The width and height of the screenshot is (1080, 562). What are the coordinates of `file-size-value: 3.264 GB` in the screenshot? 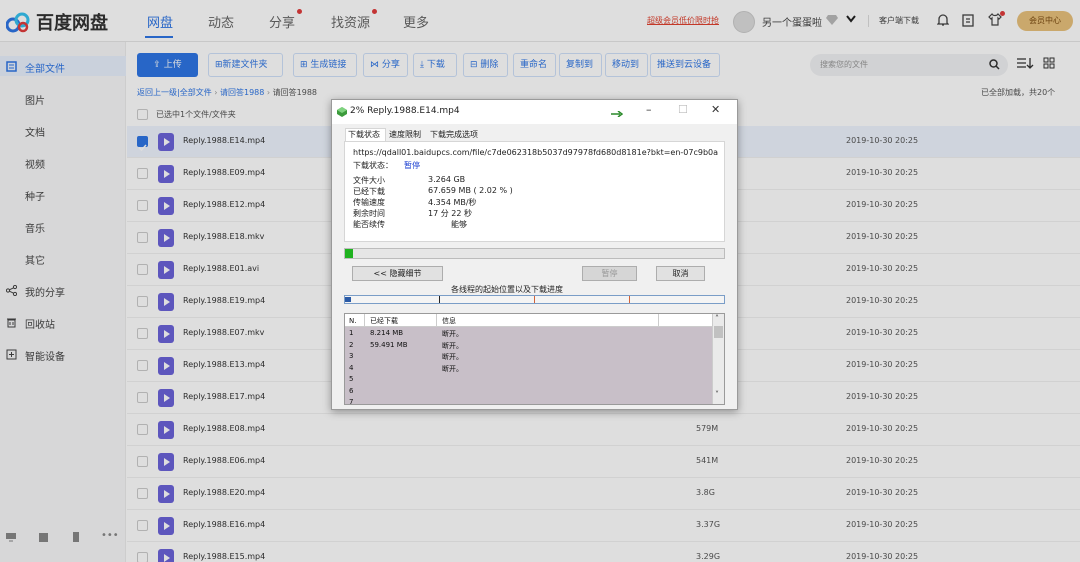 It's located at (447, 179).